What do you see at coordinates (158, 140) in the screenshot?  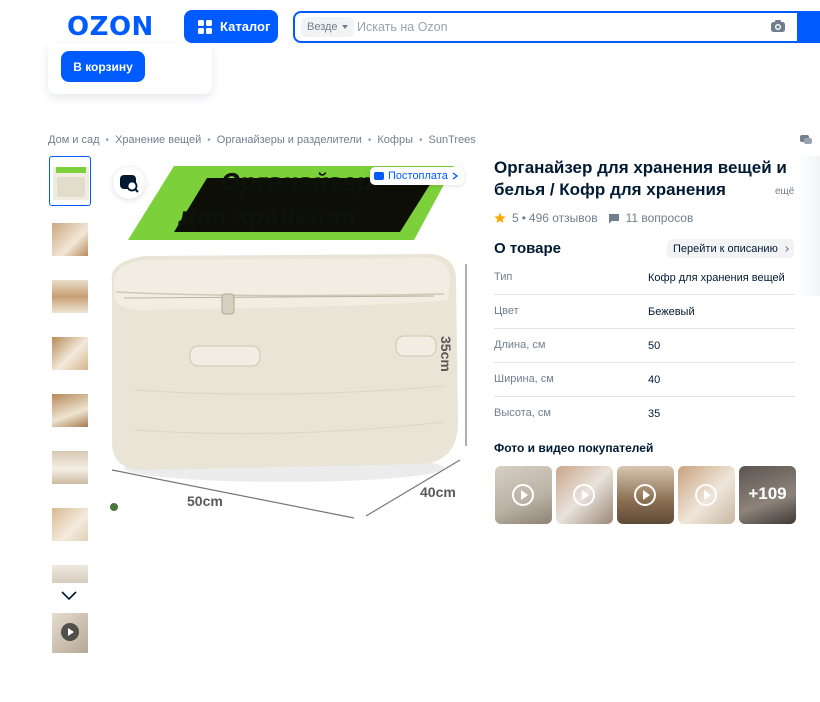 I see `breadcrumb-item: Хранение вещей` at bounding box center [158, 140].